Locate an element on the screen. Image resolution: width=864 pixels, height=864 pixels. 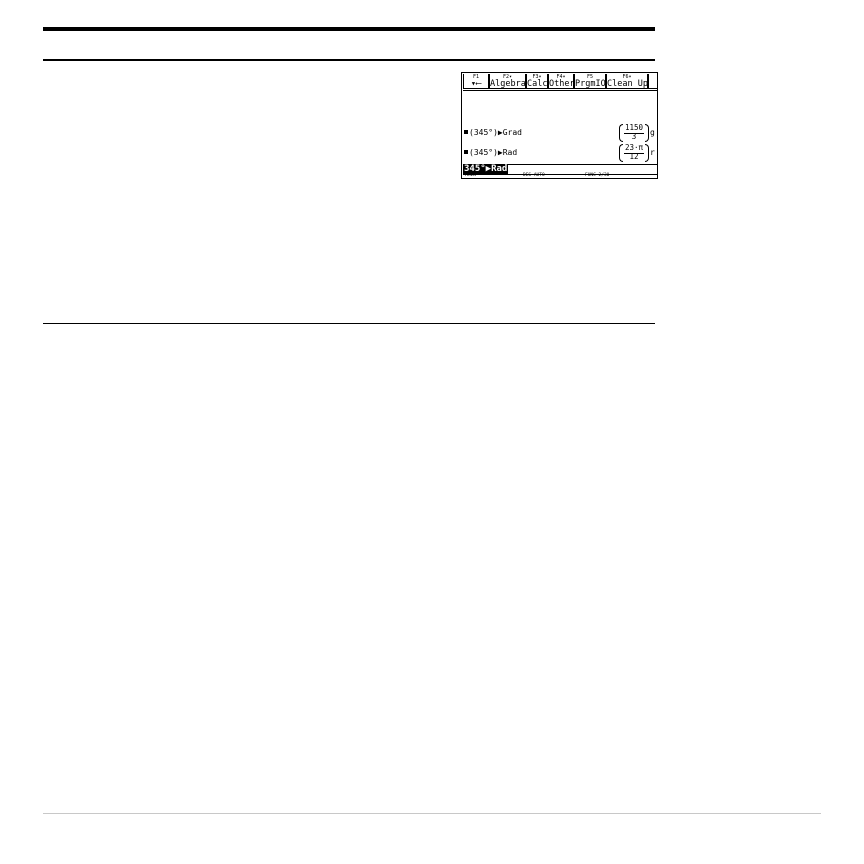
result-numerator-1: 1150 is located at coordinates (634, 127).